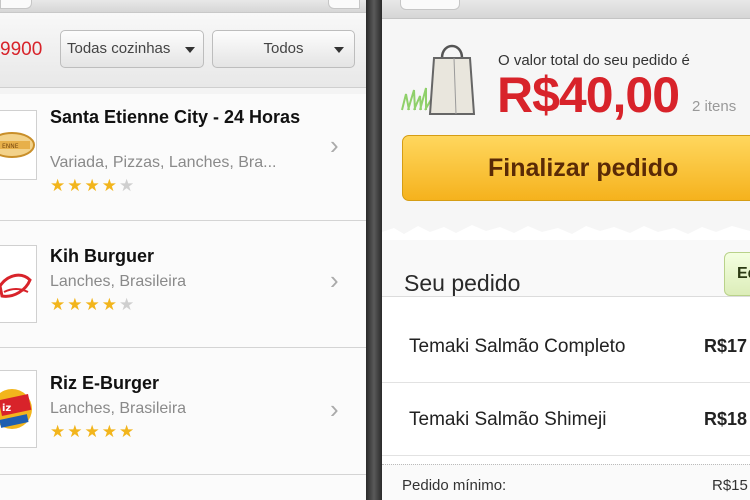  I want to click on cuisine-filter-dropdown: Todas cozinhas, so click(132, 49).